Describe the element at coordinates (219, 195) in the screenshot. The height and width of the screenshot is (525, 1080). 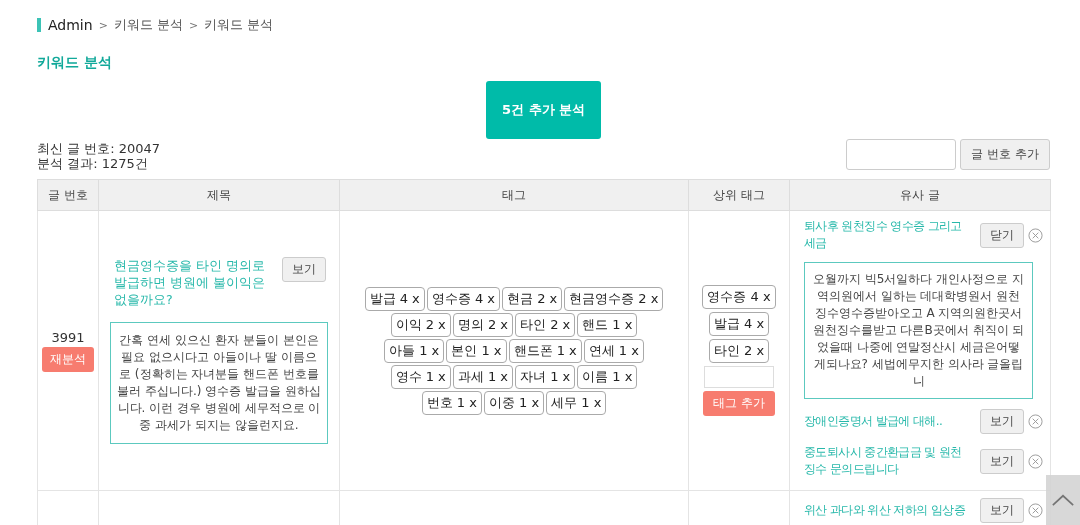
I see `column-header: 제목` at that location.